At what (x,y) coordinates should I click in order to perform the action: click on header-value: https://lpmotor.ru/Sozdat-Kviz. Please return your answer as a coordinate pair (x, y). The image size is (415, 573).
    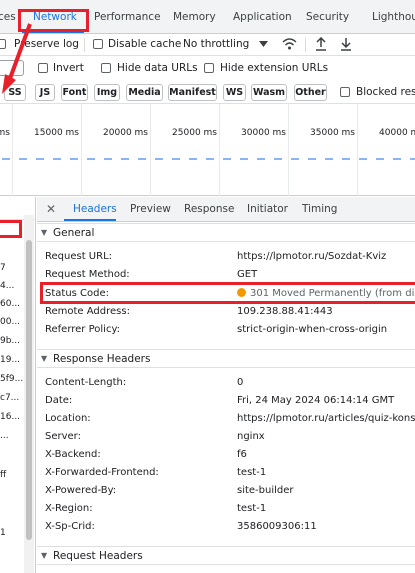
    Looking at the image, I should click on (312, 256).